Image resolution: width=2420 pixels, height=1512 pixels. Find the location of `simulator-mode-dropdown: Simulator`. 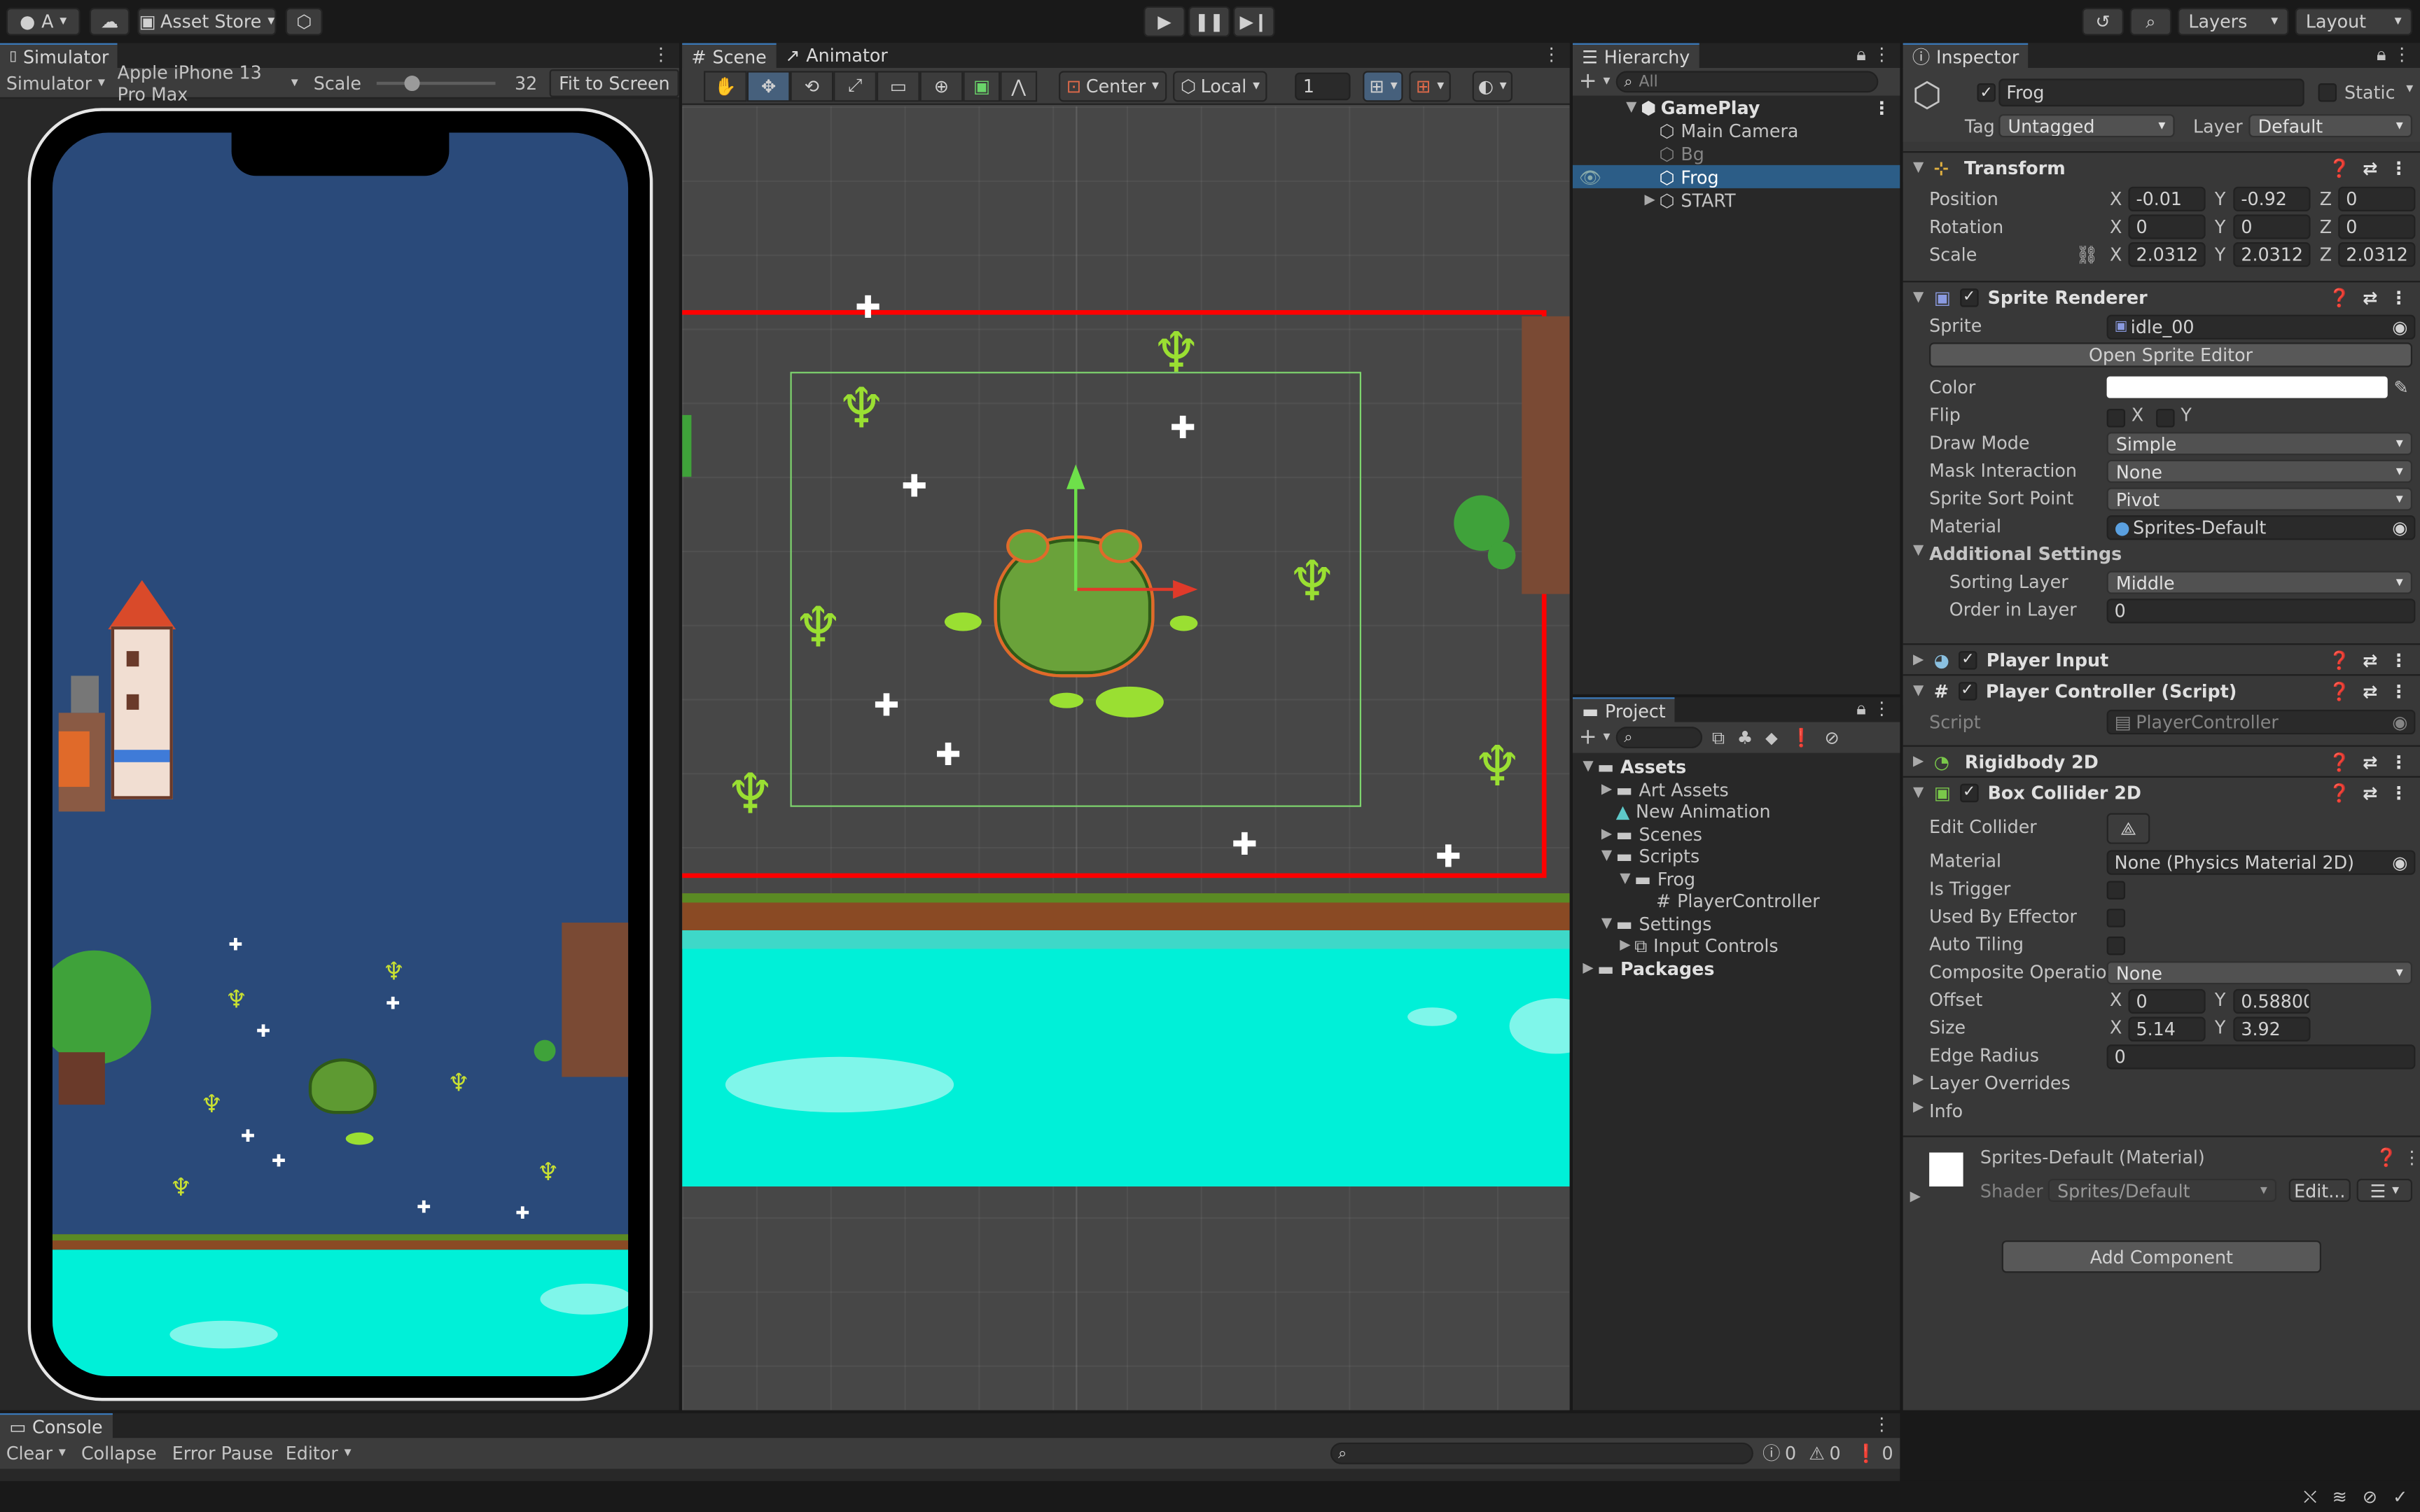

simulator-mode-dropdown: Simulator is located at coordinates (55, 82).